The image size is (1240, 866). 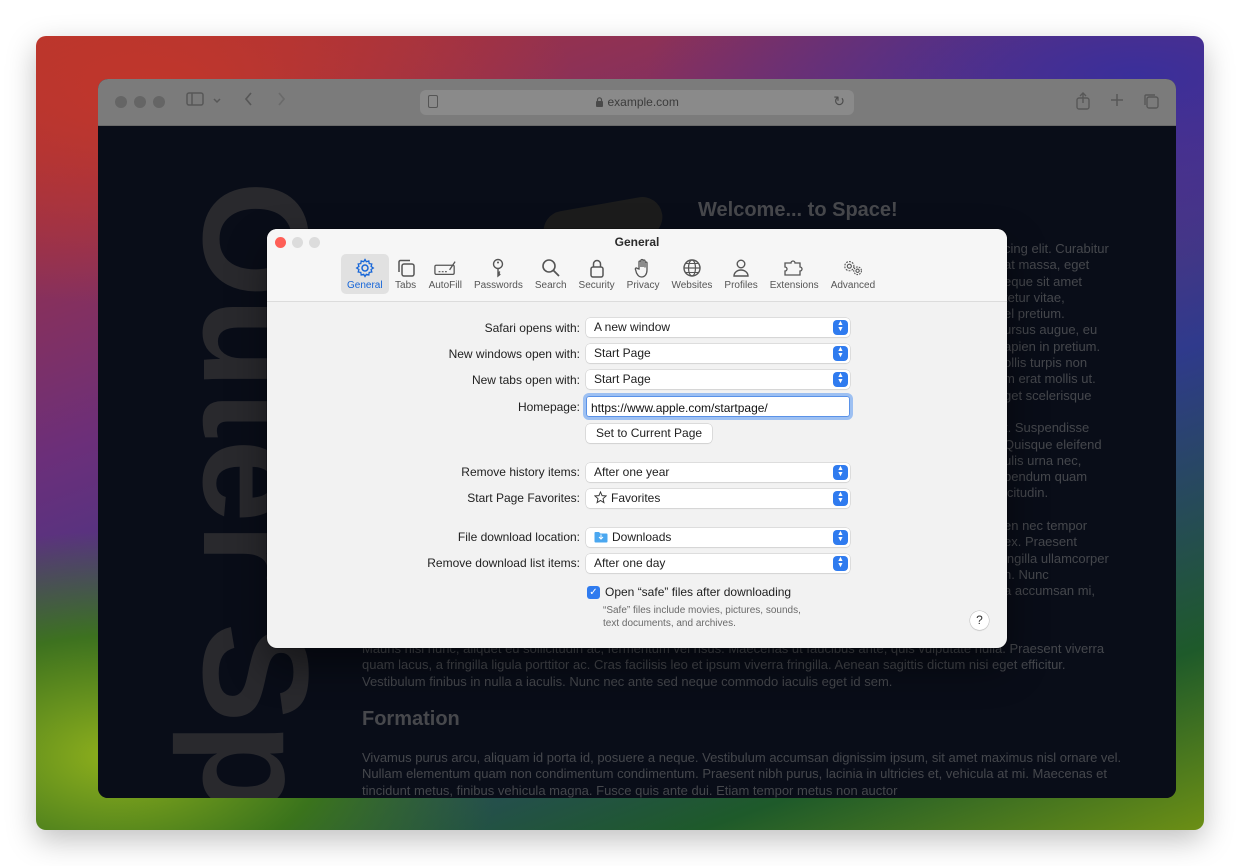 I want to click on close-window-button, so click(x=121, y=102).